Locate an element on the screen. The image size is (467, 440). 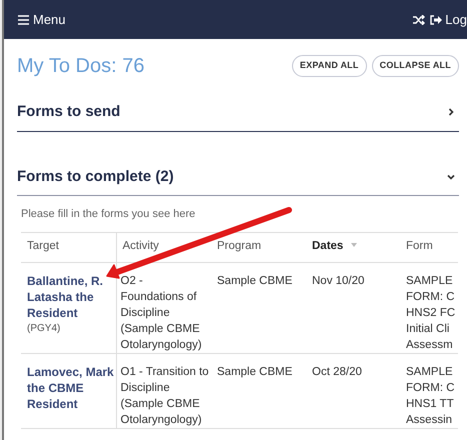
level-label: (PGY4) is located at coordinates (44, 329).